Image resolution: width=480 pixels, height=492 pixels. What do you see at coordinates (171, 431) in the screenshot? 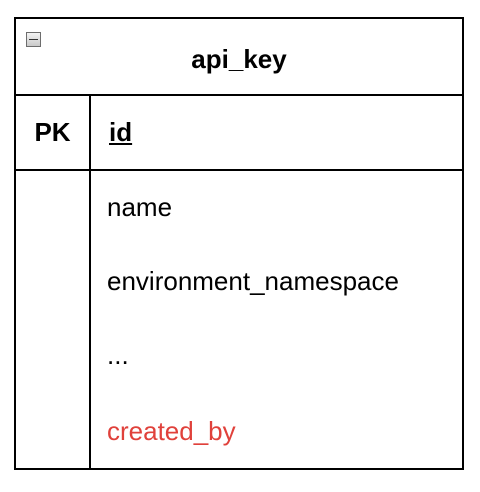
I see `field-created-by: created_by` at bounding box center [171, 431].